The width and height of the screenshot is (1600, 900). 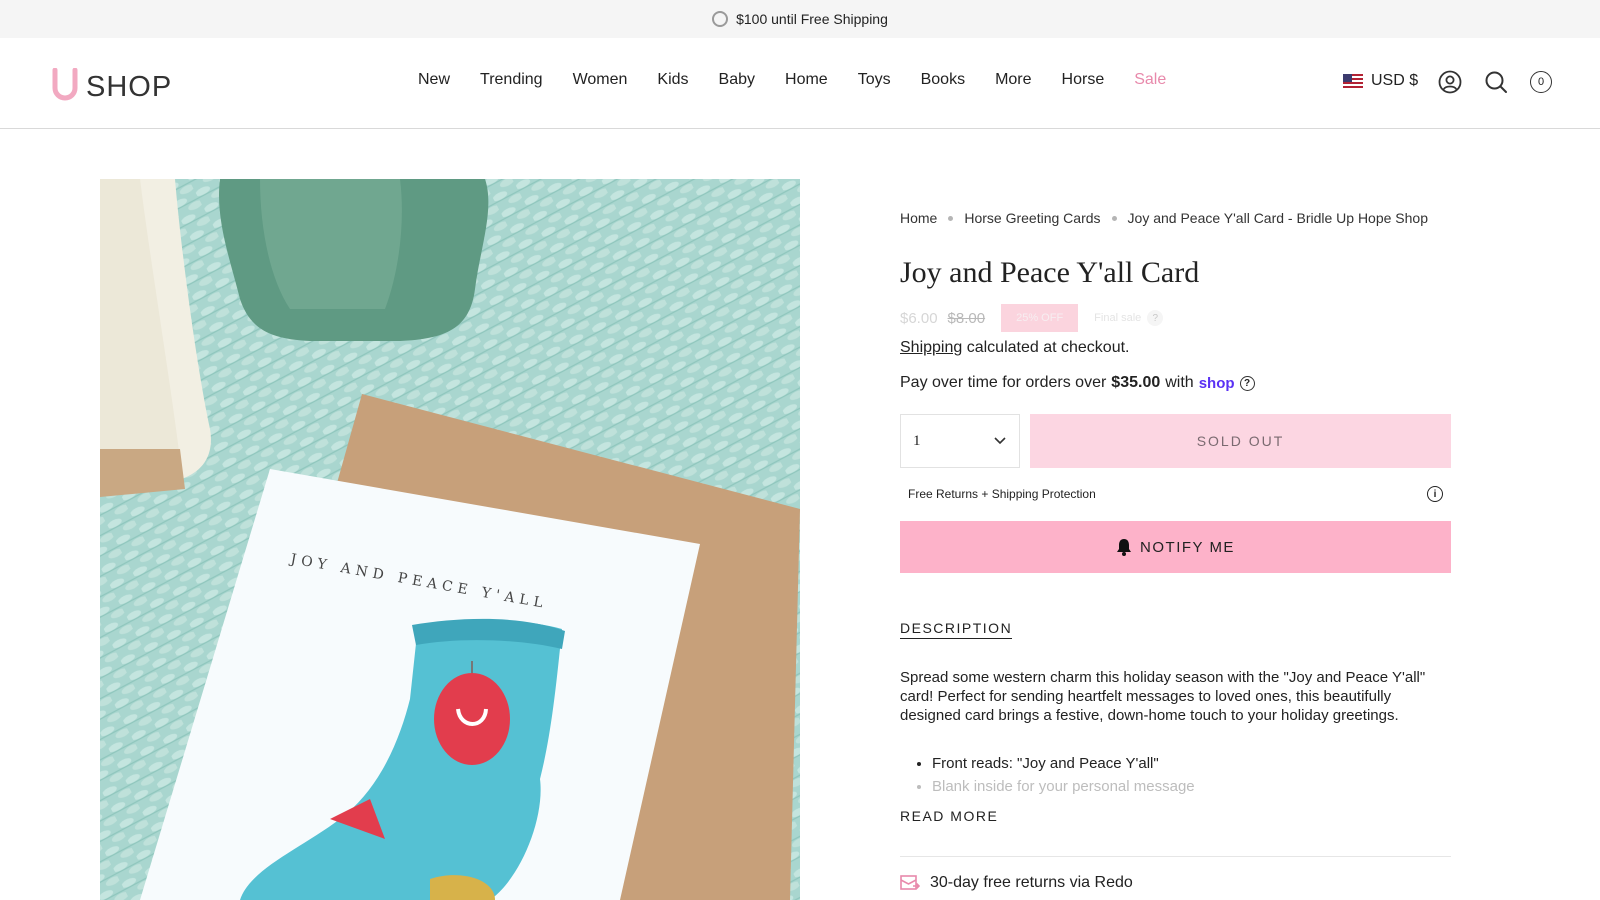 I want to click on cart-count: 0, so click(x=1541, y=82).